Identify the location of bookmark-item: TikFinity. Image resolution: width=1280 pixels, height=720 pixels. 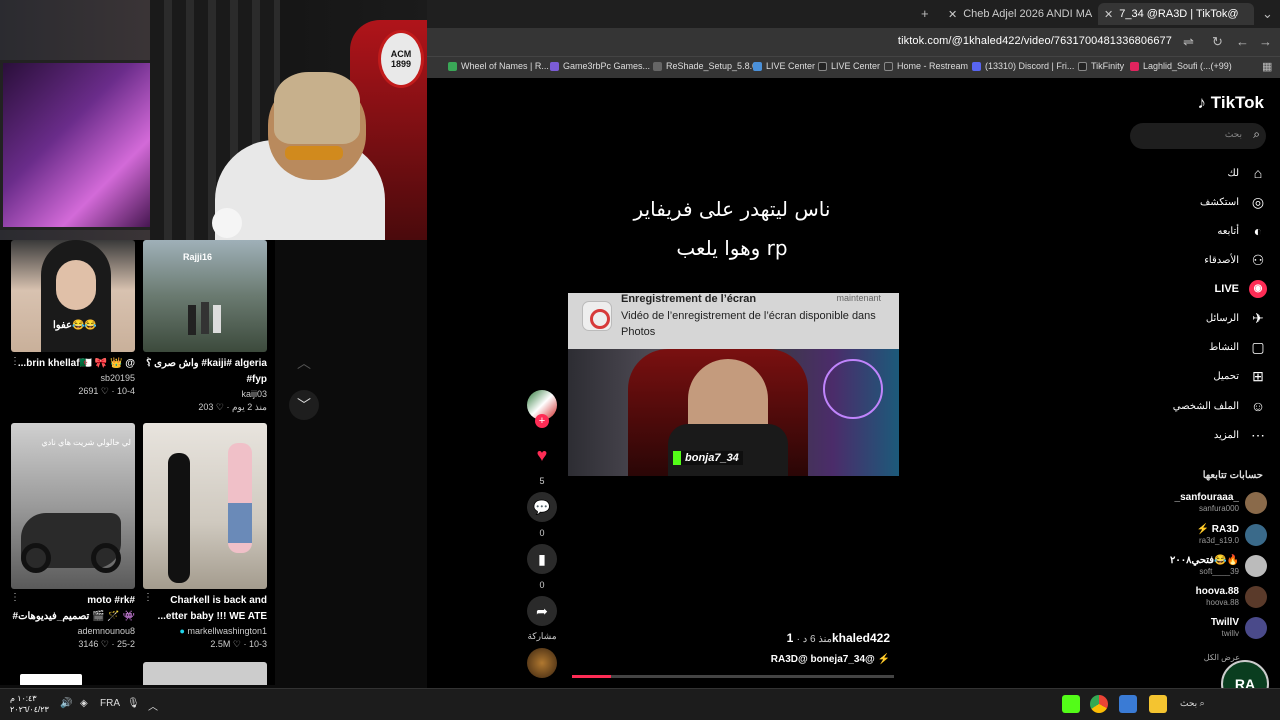
(1101, 66).